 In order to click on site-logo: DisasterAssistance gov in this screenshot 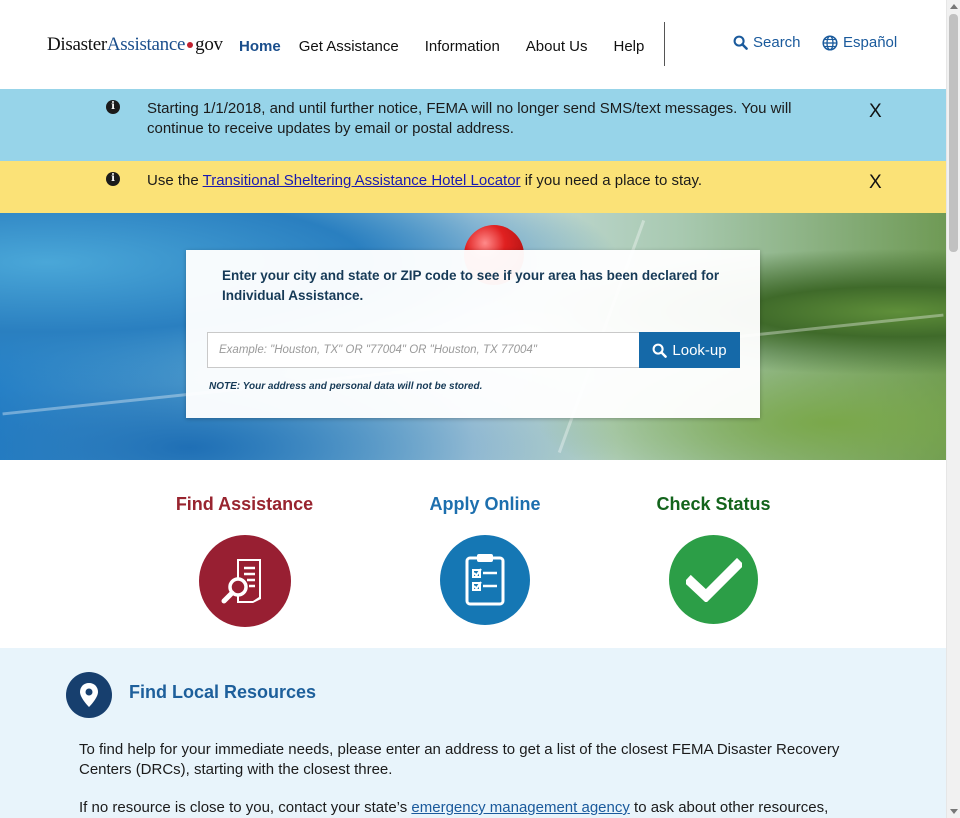, I will do `click(135, 45)`.